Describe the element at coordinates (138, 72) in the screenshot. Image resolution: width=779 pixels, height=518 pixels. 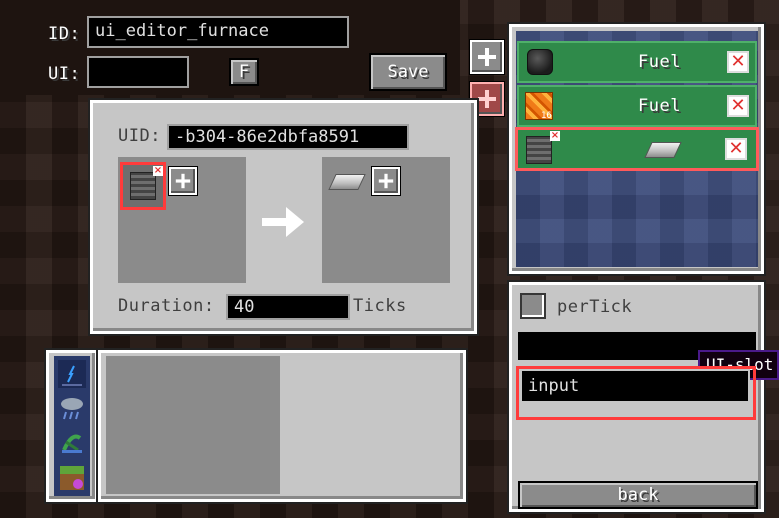
I see `ui-input` at that location.